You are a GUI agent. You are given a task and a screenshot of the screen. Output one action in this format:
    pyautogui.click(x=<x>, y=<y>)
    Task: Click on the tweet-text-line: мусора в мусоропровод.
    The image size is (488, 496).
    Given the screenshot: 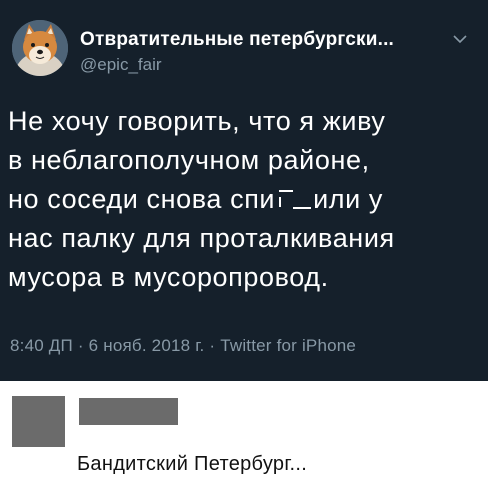 What is the action you would take?
    pyautogui.click(x=168, y=277)
    